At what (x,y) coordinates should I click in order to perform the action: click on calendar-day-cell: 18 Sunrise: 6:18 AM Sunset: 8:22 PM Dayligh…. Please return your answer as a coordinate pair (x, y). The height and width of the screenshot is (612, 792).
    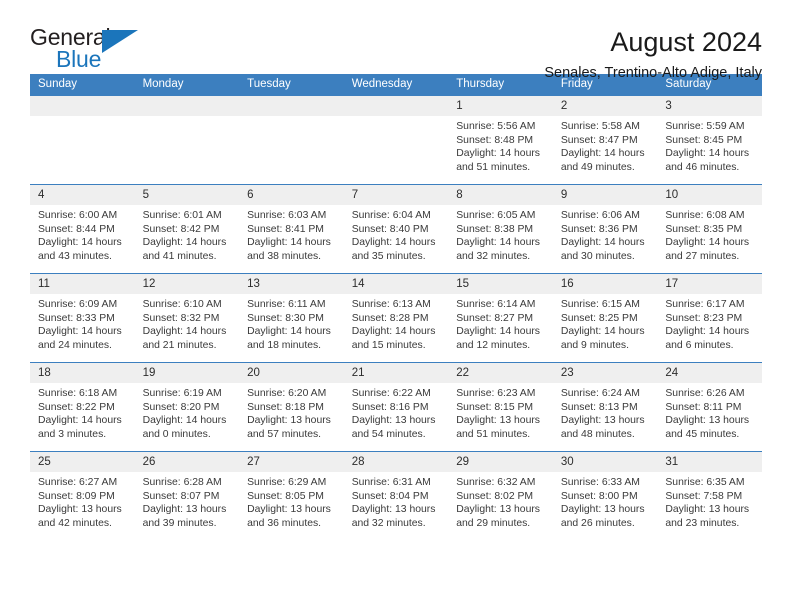
    Looking at the image, I should click on (82, 407).